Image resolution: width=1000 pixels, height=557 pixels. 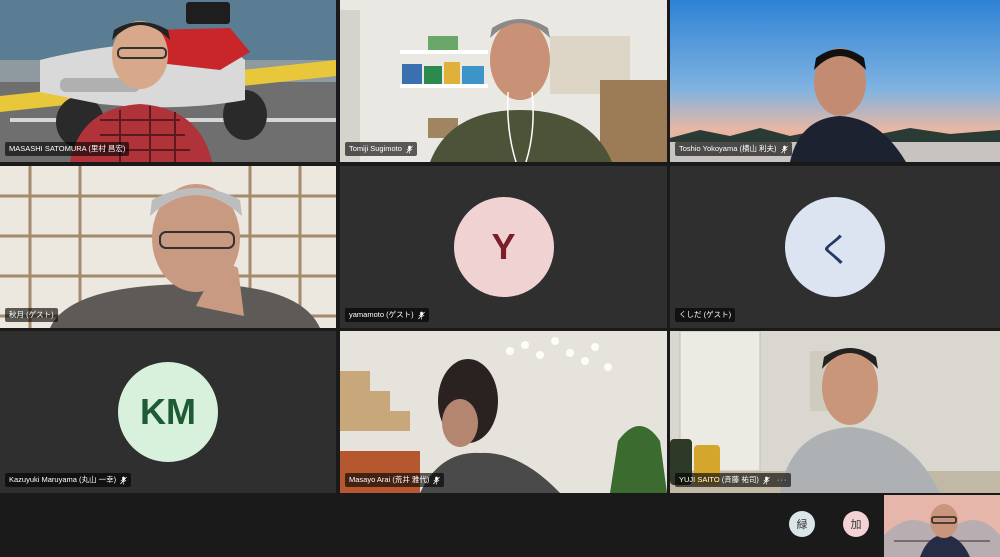 I want to click on participant-name-tag: くしだ (ゲスト), so click(x=705, y=315).